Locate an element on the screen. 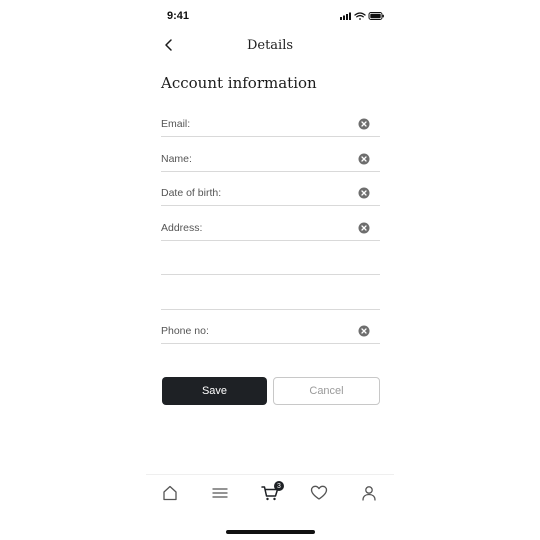 This screenshot has width=540, height=540. home-icon is located at coordinates (170, 493).